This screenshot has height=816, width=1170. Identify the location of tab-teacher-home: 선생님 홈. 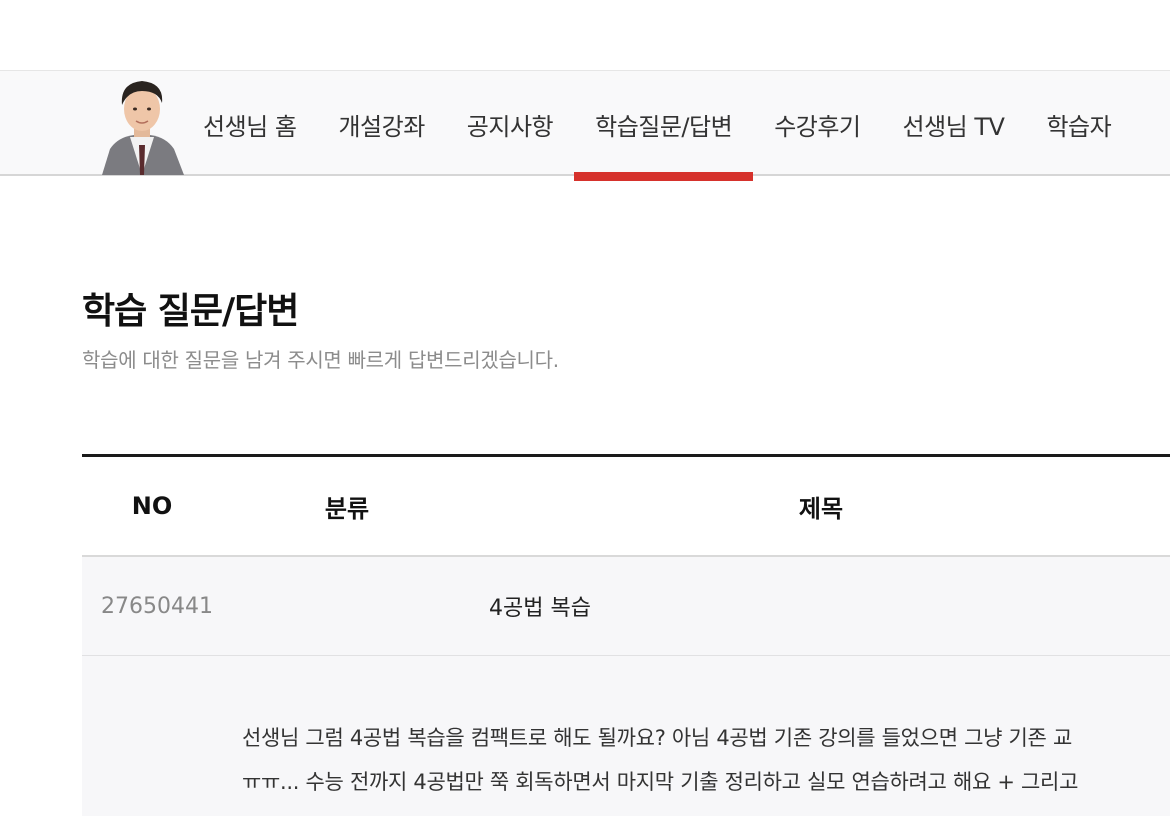
(258, 123).